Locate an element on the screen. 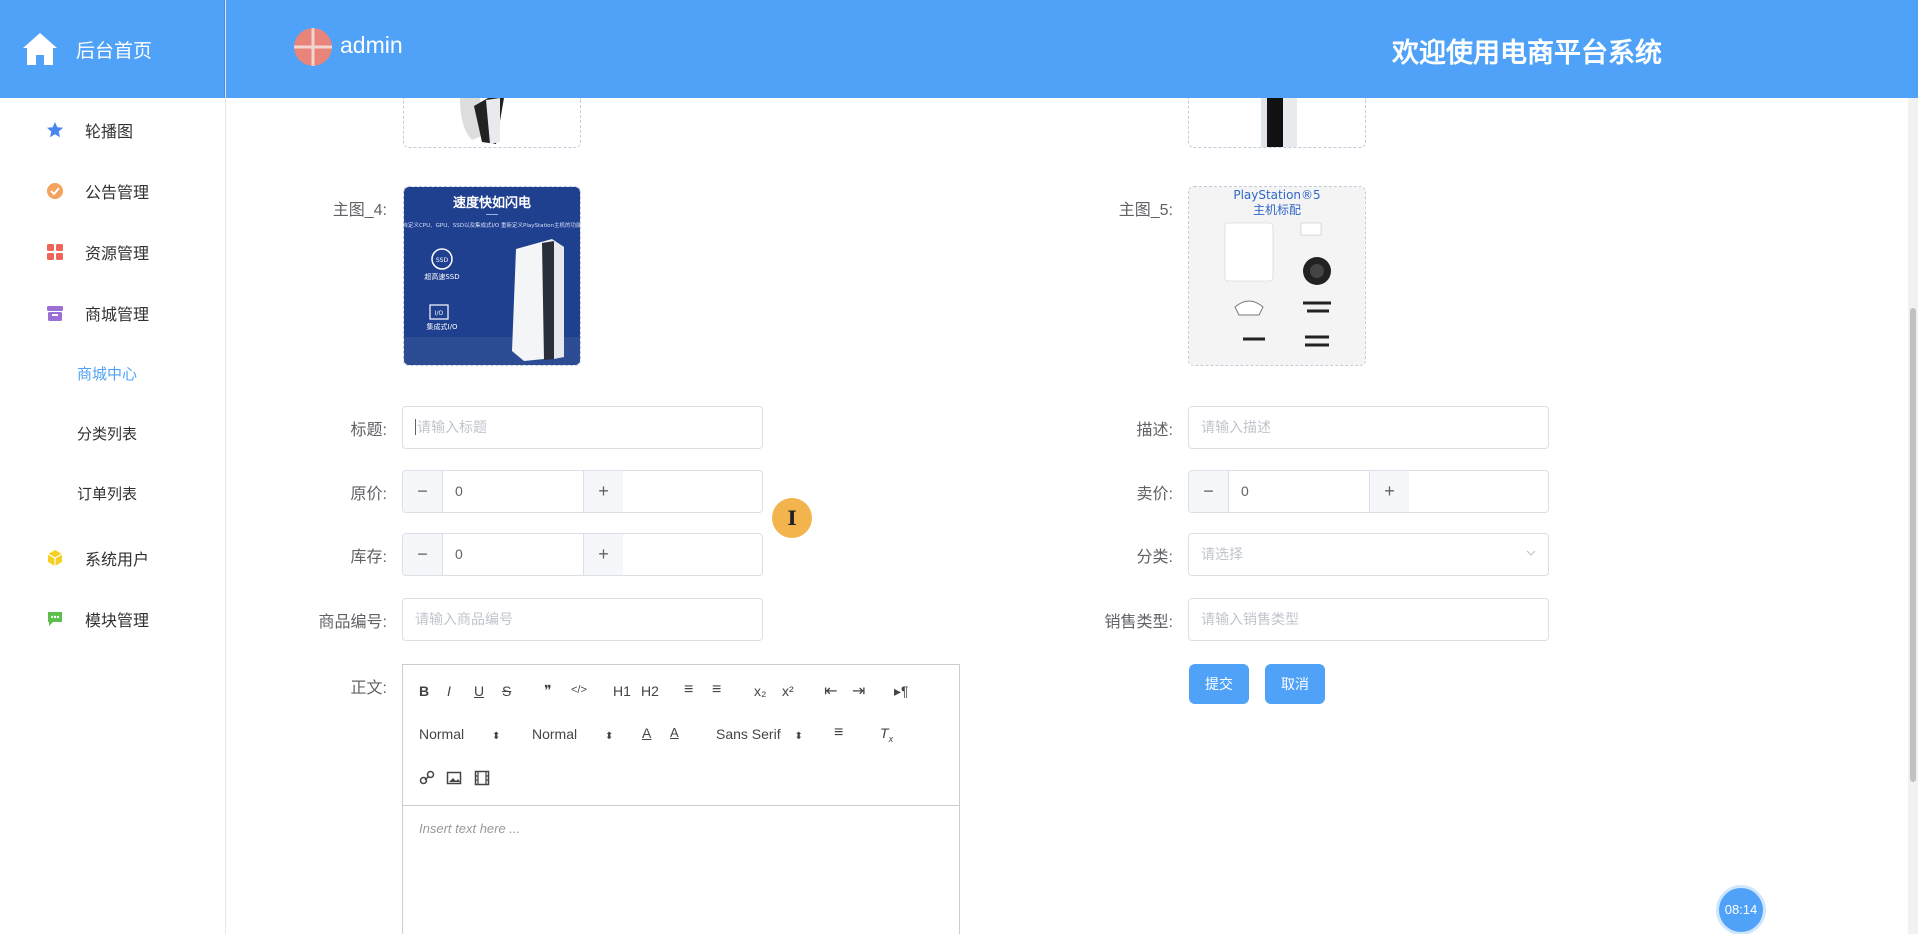  price-stepper: − 0 + is located at coordinates (582, 491).